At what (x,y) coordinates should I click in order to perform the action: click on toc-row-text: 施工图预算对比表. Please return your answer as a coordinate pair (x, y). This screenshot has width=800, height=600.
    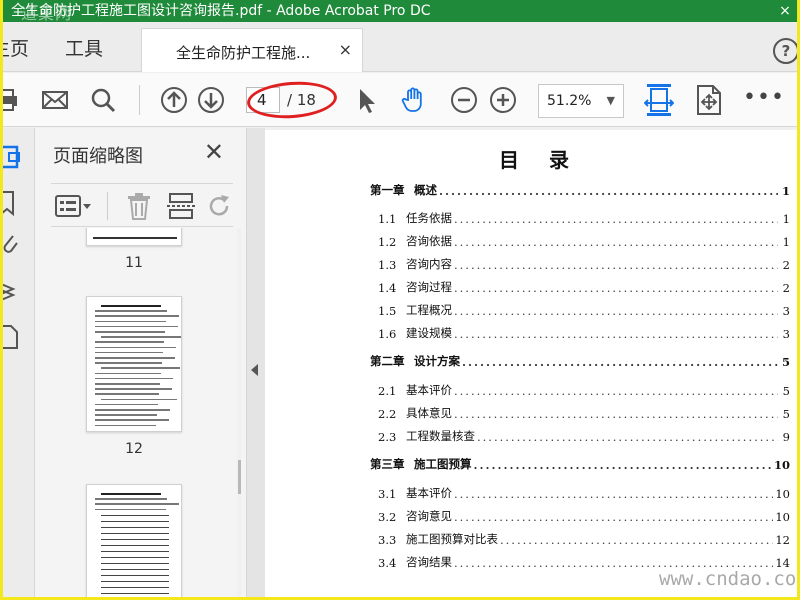
    Looking at the image, I should click on (452, 539).